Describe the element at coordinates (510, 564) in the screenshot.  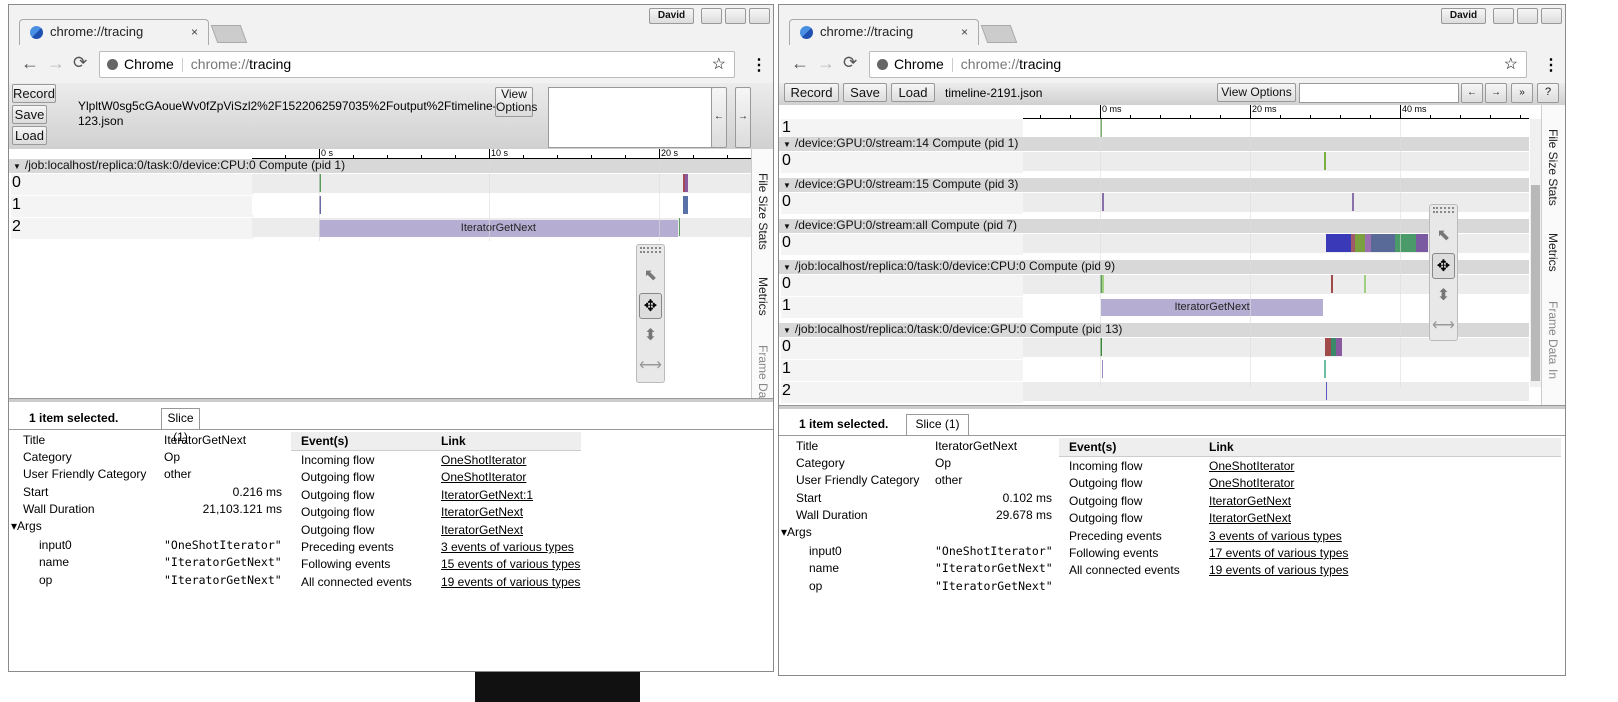
I see `event-link: 15 events of various types` at that location.